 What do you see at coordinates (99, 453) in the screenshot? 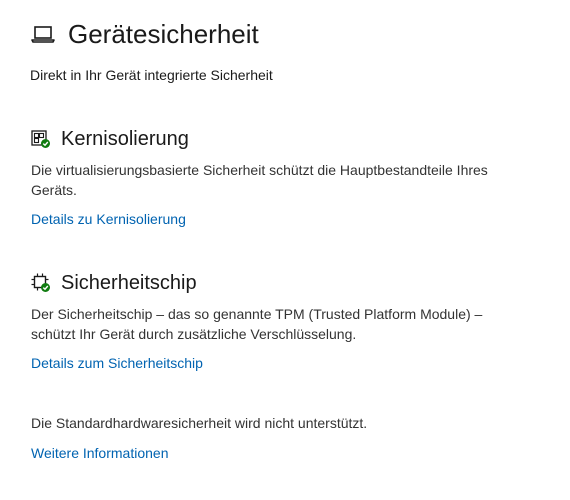
I see `more-info-link: Weitere Informationen` at bounding box center [99, 453].